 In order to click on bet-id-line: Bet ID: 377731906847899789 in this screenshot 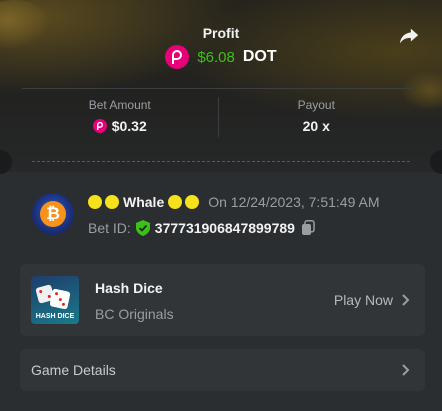, I will do `click(201, 228)`.